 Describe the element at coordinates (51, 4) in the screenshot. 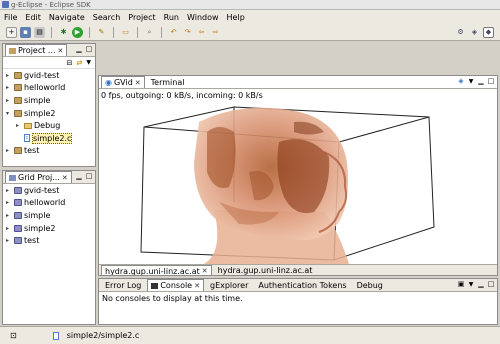

I see `window-title: g-Eclipse - Eclipse SDK` at that location.